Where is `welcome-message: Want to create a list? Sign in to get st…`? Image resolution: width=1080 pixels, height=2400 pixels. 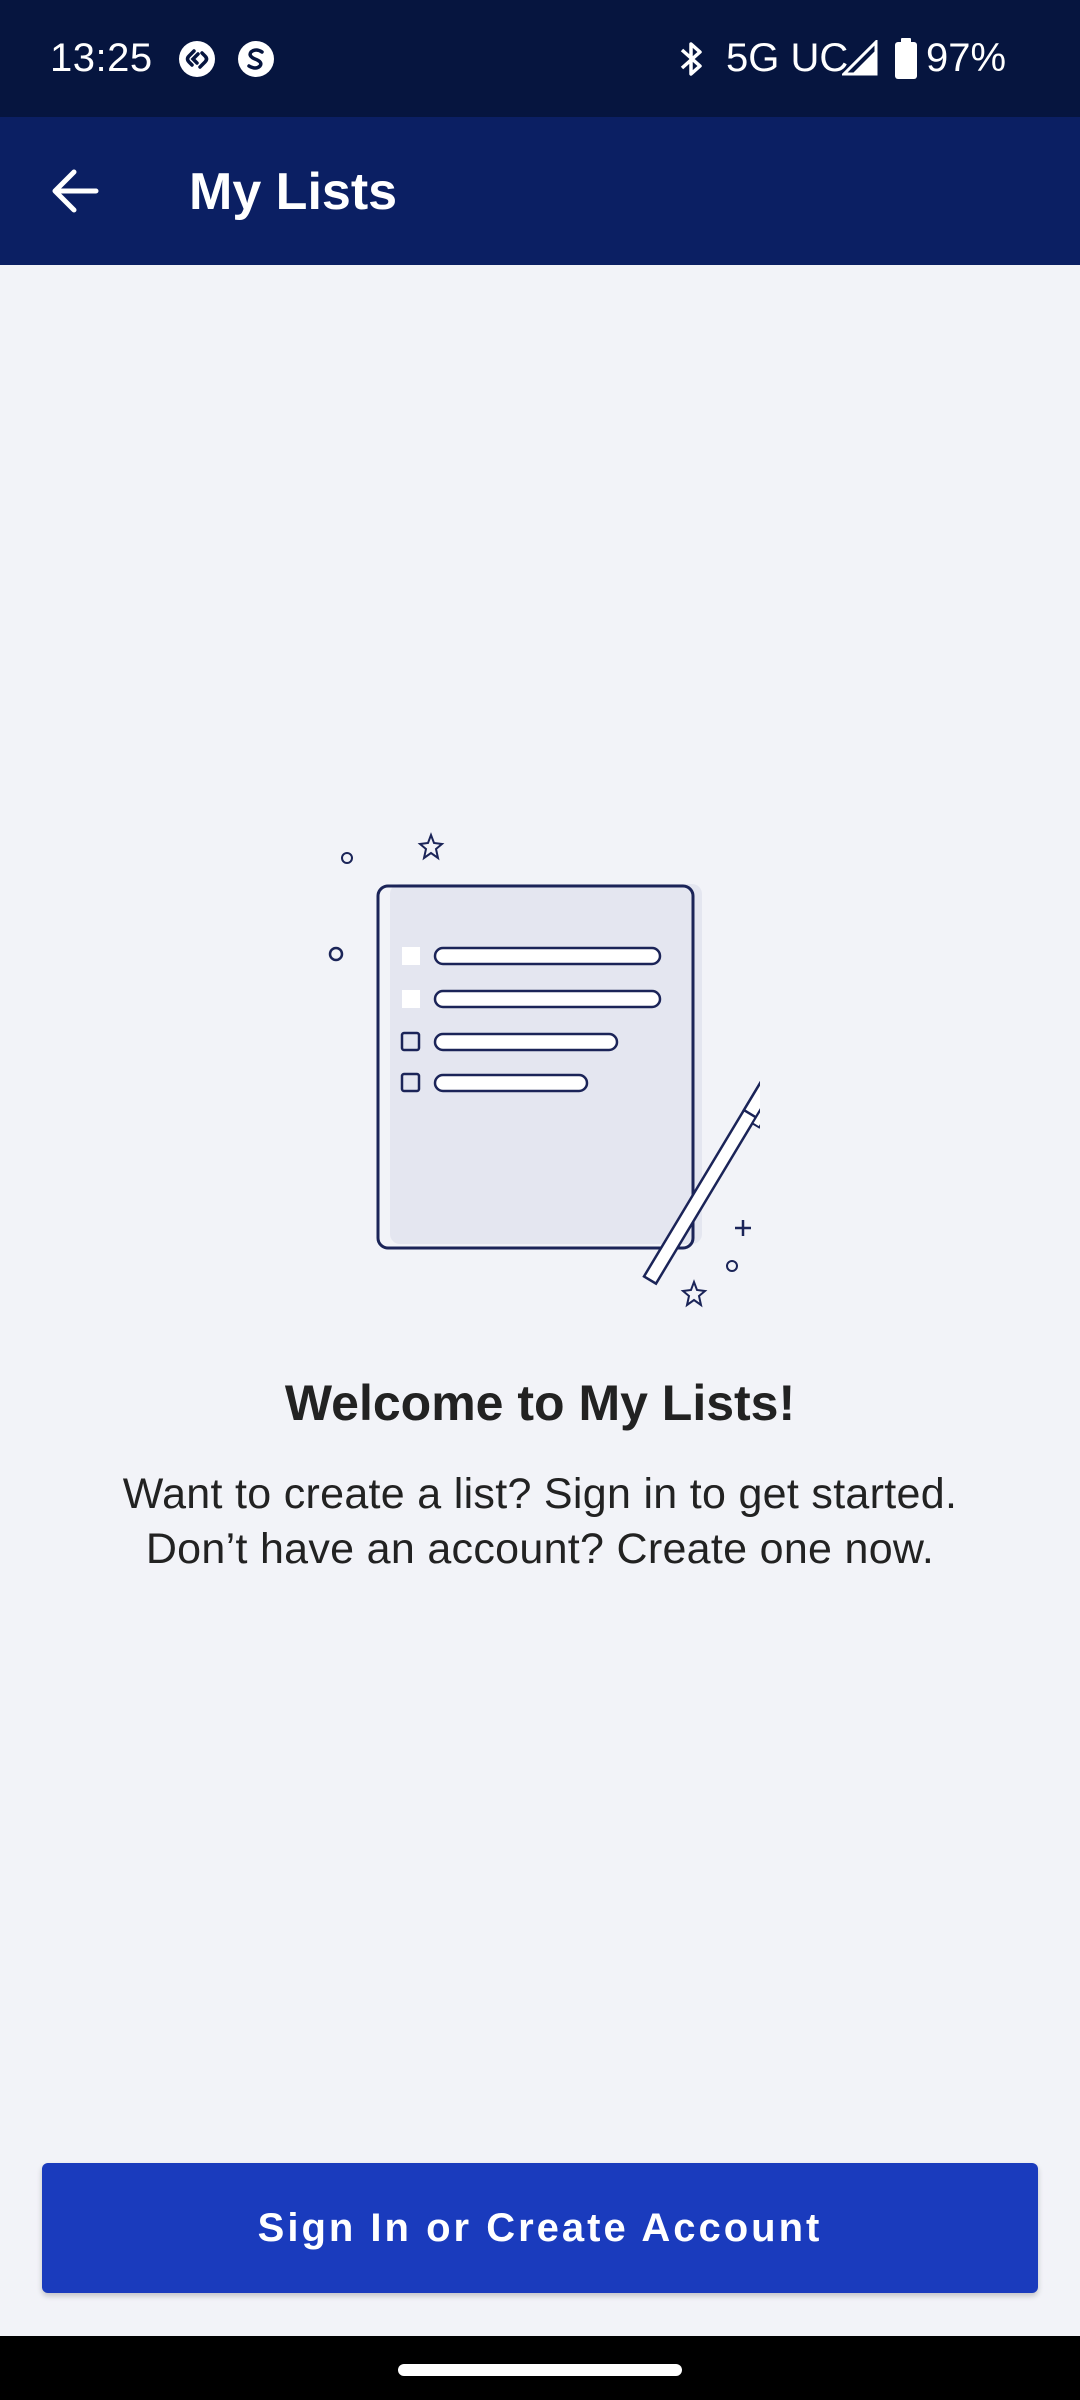 welcome-message: Want to create a list? Sign in to get st… is located at coordinates (540, 1522).